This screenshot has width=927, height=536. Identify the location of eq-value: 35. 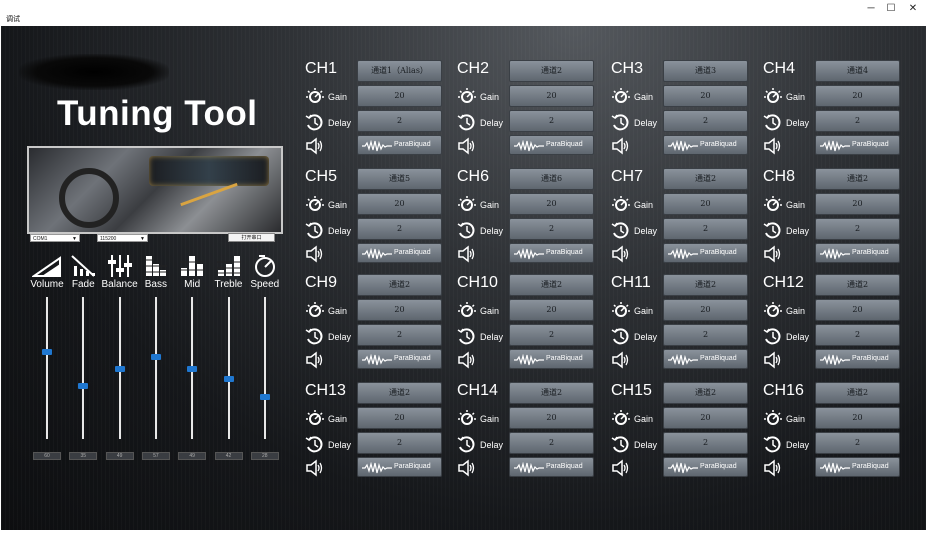
(83, 456).